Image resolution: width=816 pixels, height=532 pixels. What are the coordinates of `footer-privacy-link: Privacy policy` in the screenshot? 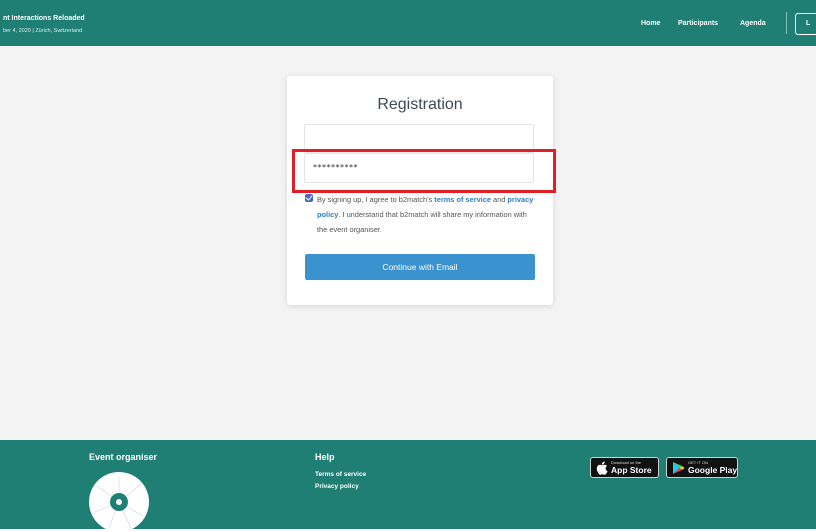 It's located at (337, 486).